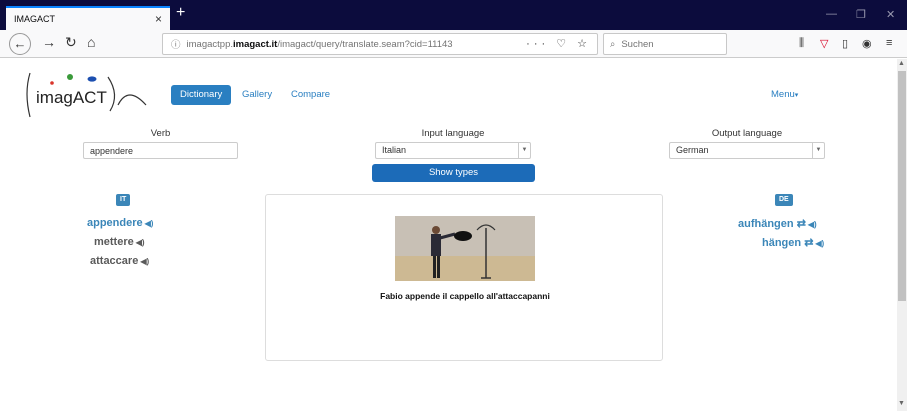  I want to click on vertical-scrollbar: ▲ ▼, so click(902, 235).